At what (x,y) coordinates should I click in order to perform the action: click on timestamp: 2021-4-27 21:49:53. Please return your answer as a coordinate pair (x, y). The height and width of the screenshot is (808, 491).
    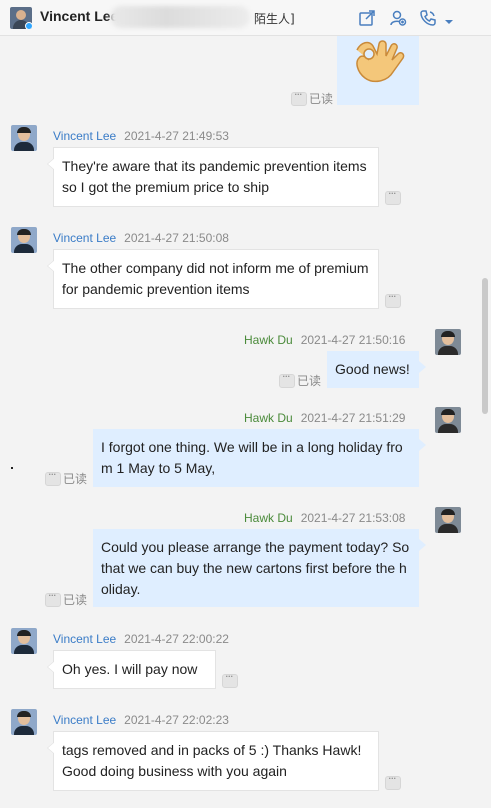
    Looking at the image, I should click on (176, 136).